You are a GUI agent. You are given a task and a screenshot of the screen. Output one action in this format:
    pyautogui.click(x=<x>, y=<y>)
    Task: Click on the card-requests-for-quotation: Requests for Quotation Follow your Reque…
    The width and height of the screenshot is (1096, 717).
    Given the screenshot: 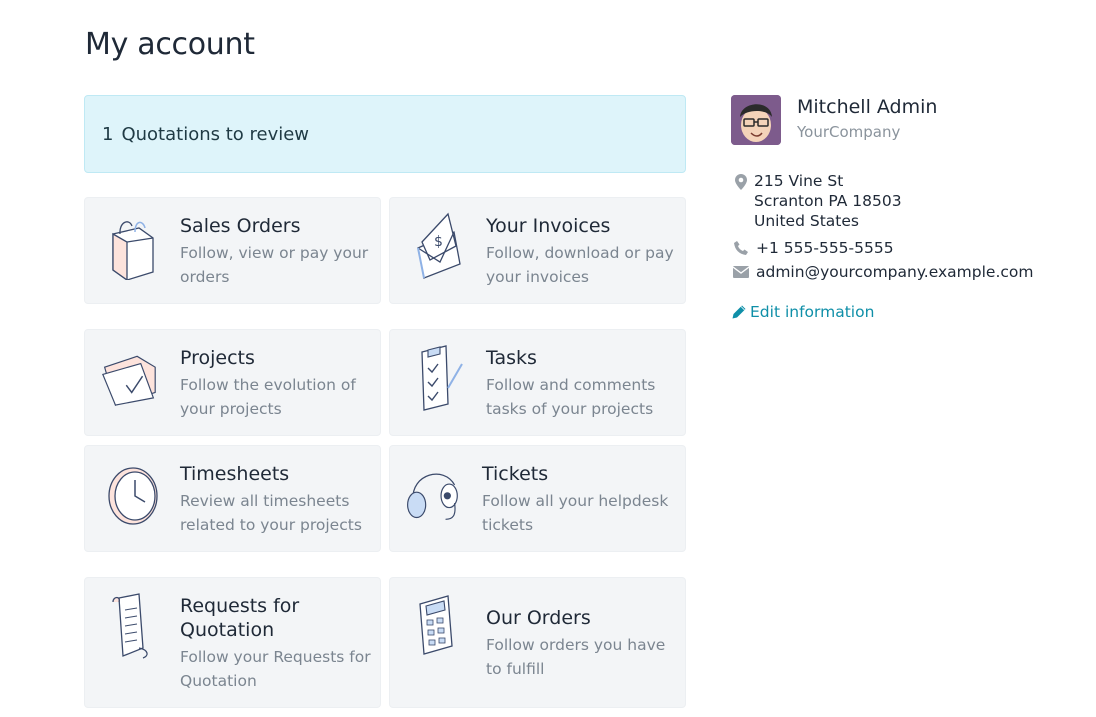 What is the action you would take?
    pyautogui.click(x=232, y=642)
    